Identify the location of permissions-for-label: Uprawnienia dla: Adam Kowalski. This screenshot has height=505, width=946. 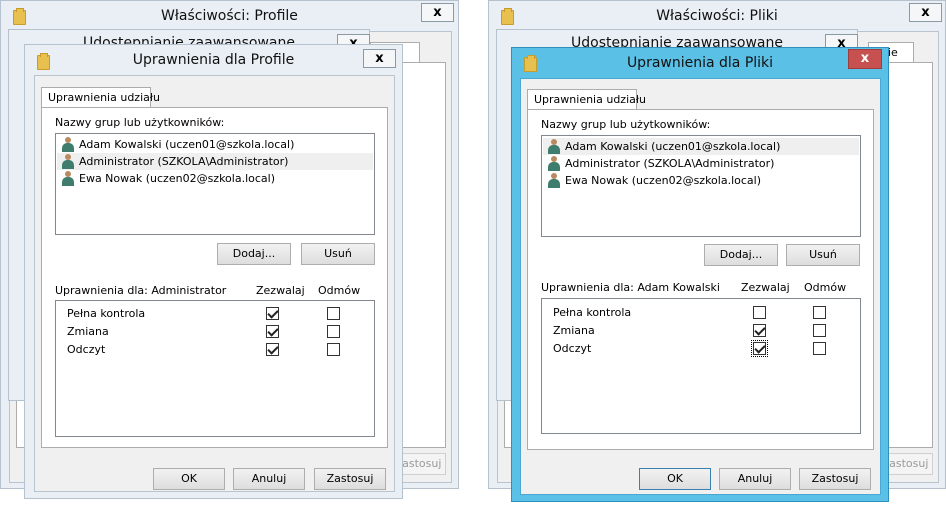
(630, 287).